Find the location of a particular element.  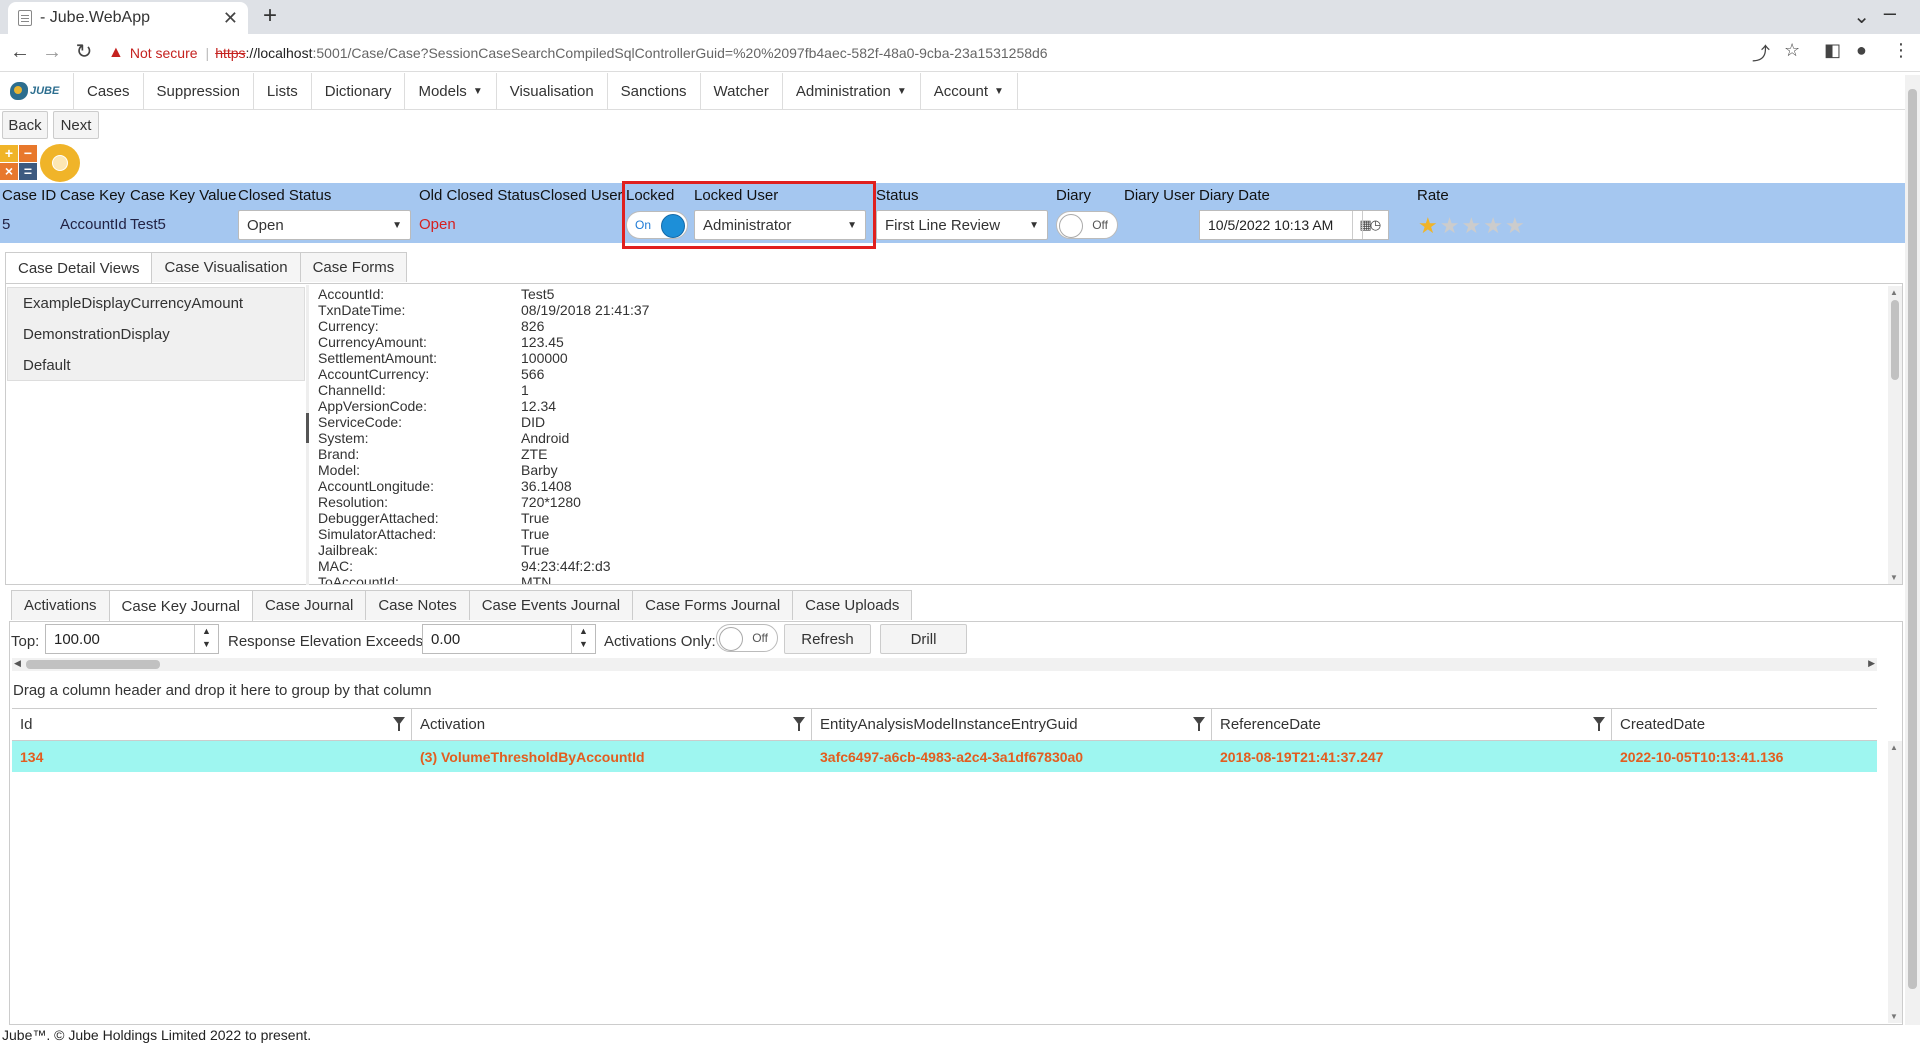

tab-case-key-journal: Case Key Journal is located at coordinates (180, 606).